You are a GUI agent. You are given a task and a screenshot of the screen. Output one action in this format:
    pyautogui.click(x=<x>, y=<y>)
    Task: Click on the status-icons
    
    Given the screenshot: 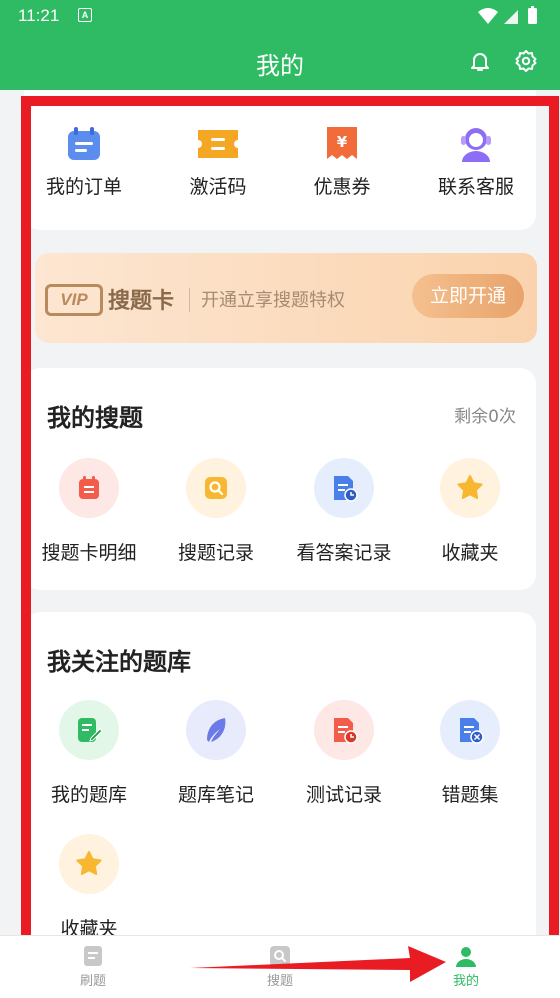 What is the action you would take?
    pyautogui.click(x=511, y=18)
    